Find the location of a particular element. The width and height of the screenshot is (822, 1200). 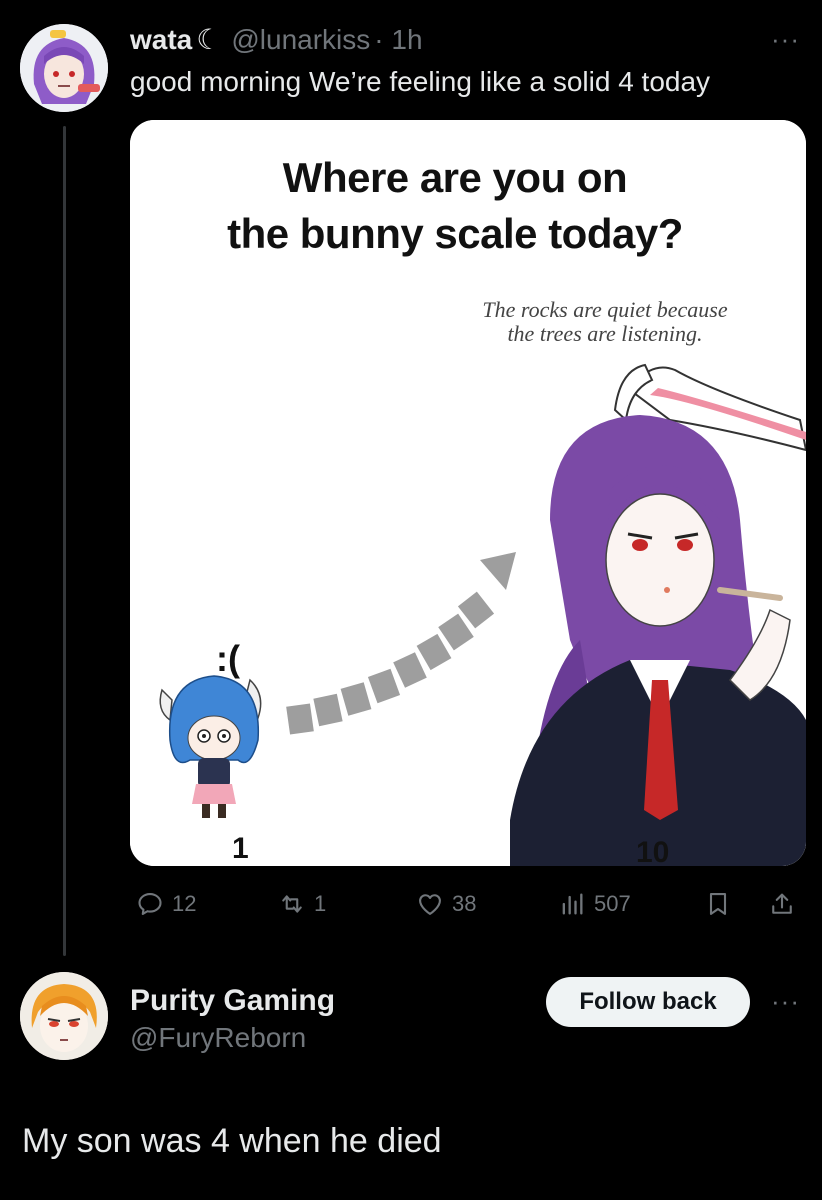

reply-button: 12 is located at coordinates (166, 904).